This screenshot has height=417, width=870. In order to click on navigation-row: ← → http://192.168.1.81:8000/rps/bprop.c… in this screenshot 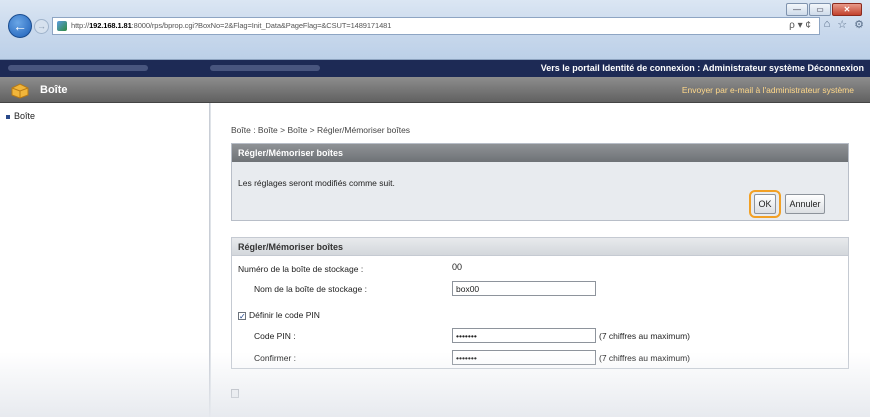, I will do `click(436, 26)`.